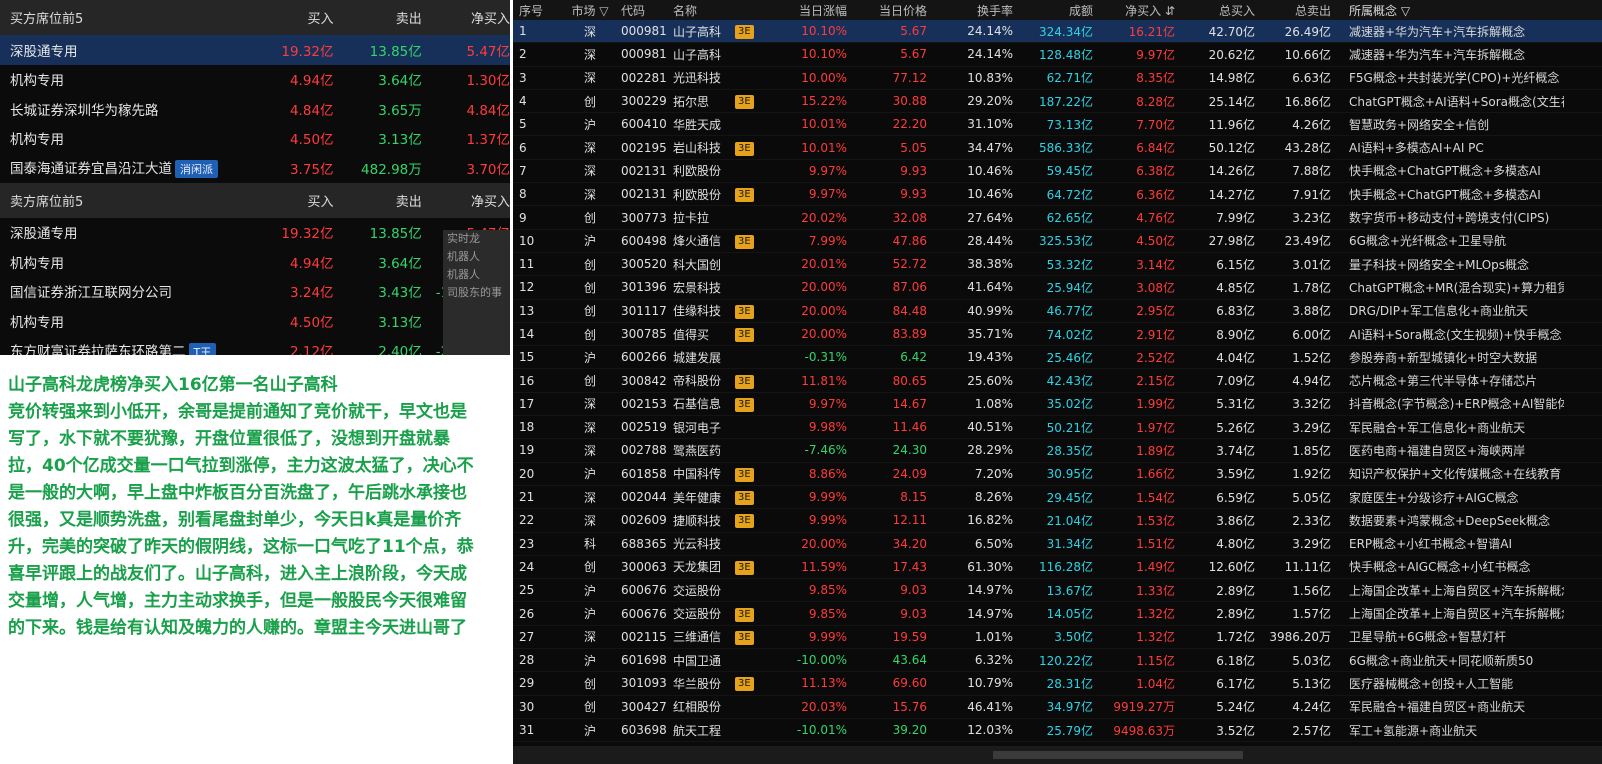 The width and height of the screenshot is (1602, 764). What do you see at coordinates (1456, 614) in the screenshot?
I see `concept-cell: 上海国企改革+上海自贸区+汽车拆解概念` at bounding box center [1456, 614].